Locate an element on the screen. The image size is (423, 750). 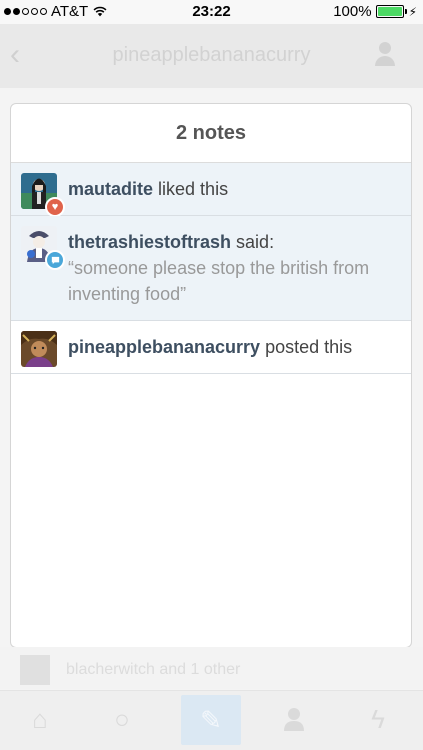
status-right: 100% ⚡ is located at coordinates (375, 11).